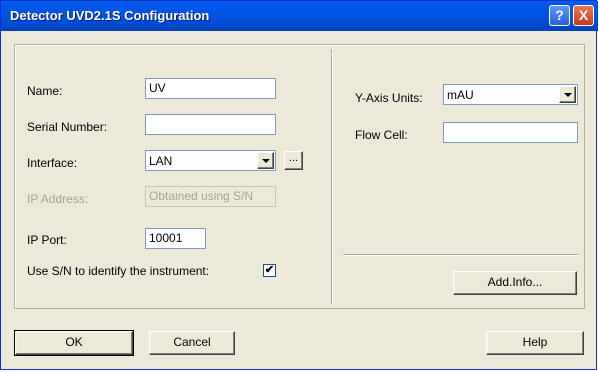 The image size is (599, 372). I want to click on serial-number-input, so click(210, 124).